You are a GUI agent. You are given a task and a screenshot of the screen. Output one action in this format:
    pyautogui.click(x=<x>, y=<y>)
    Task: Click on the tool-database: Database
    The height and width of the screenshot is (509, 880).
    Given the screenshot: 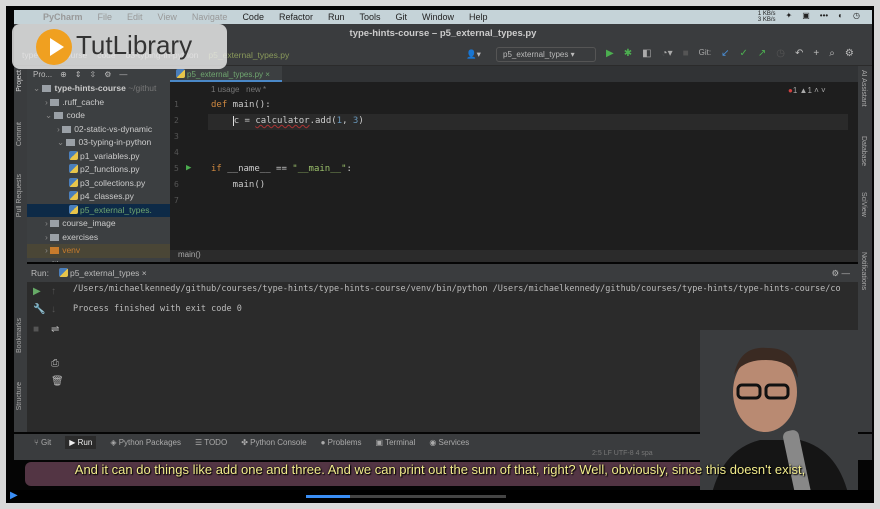 What is the action you would take?
    pyautogui.click(x=863, y=151)
    